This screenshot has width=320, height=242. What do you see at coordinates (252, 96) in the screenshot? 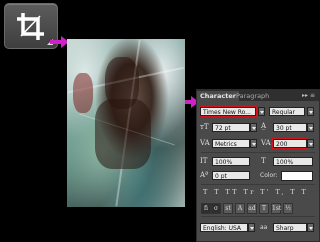
I see `tab-paragraph: Paragraph` at bounding box center [252, 96].